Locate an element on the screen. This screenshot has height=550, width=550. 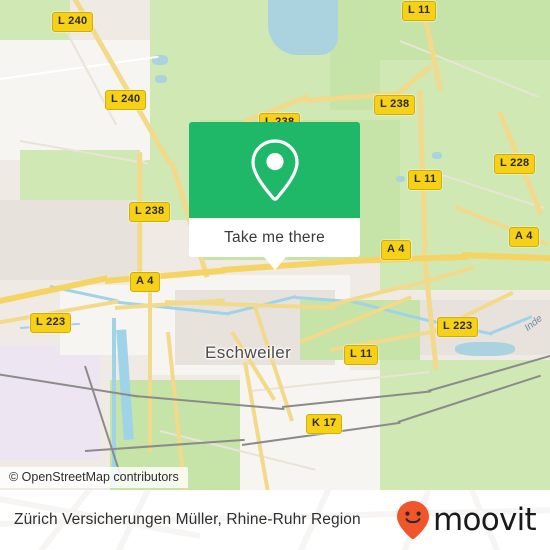
map-road-central-vertical is located at coordinates (150, 362).